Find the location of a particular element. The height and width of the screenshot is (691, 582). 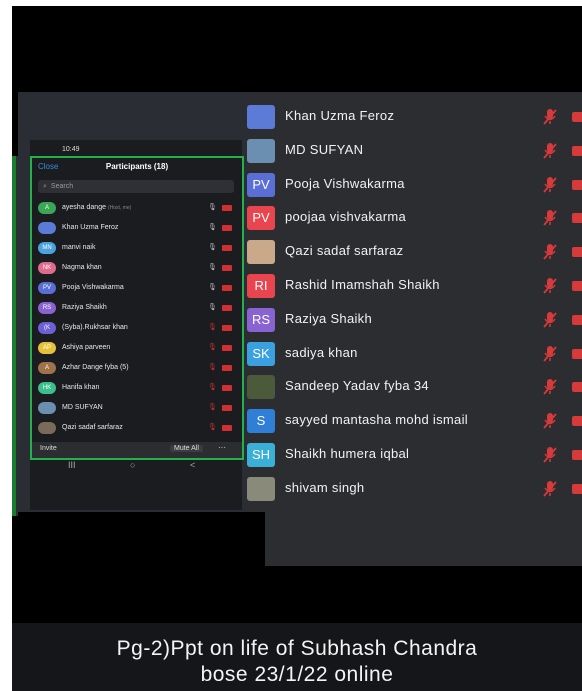

avatar: AP is located at coordinates (47, 348).